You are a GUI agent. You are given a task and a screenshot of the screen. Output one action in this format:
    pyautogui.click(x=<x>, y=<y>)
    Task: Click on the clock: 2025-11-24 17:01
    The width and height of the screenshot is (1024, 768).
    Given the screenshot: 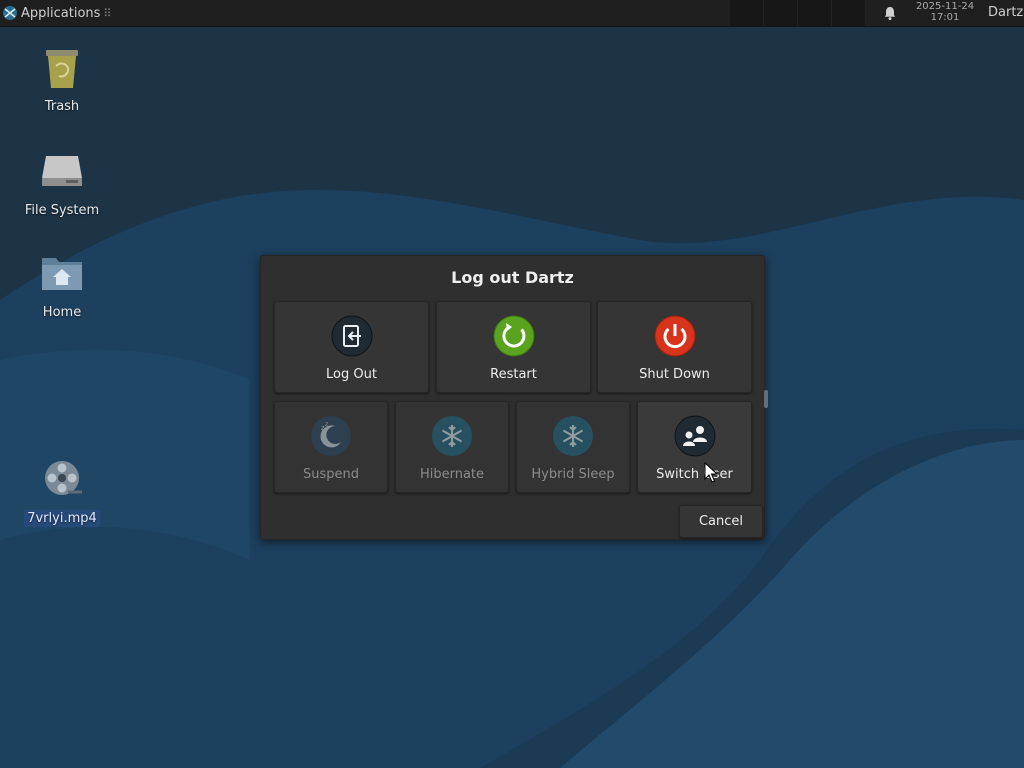 What is the action you would take?
    pyautogui.click(x=945, y=12)
    